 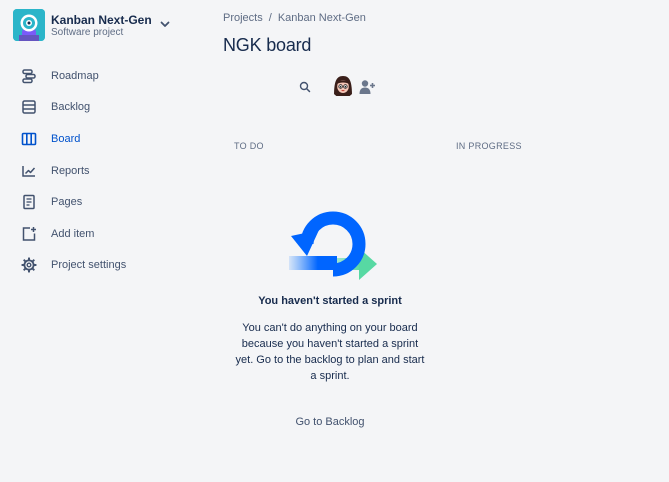 I want to click on pages-icon, so click(x=29, y=202).